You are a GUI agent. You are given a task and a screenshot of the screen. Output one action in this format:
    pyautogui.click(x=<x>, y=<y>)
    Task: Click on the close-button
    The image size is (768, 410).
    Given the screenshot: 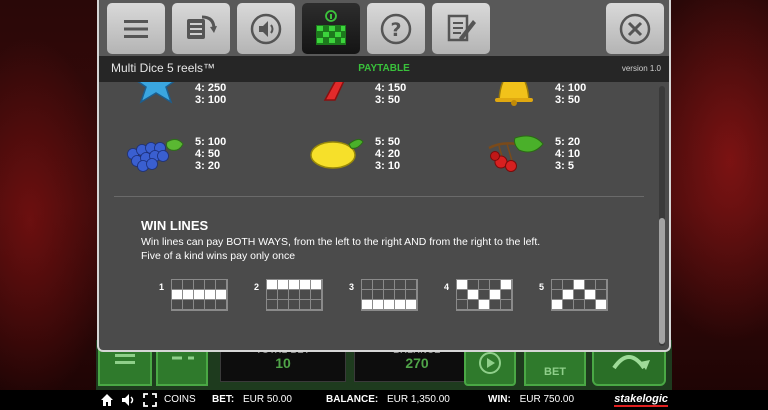 What is the action you would take?
    pyautogui.click(x=635, y=28)
    